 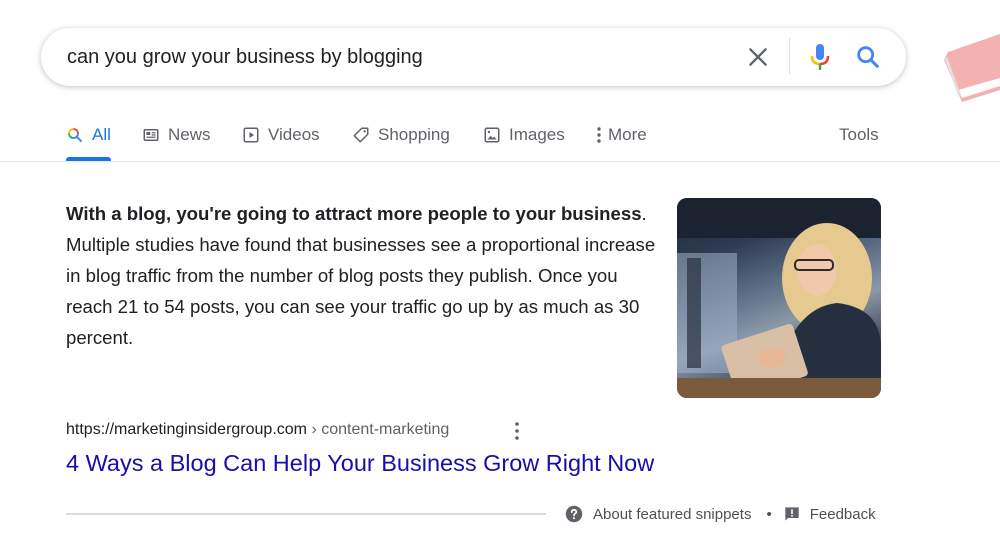 What do you see at coordinates (189, 134) in the screenshot?
I see `tab-label: News` at bounding box center [189, 134].